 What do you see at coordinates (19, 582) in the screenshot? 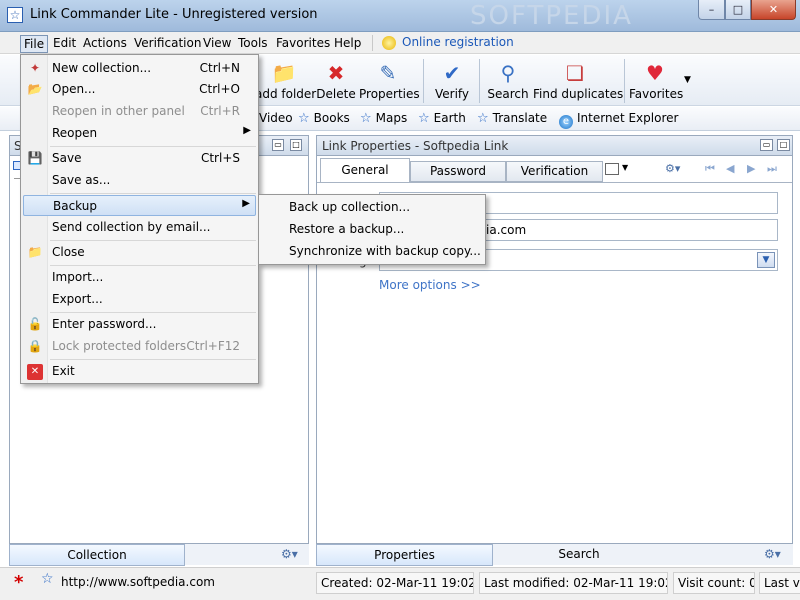
I see `asterisk-icon: *` at bounding box center [19, 582].